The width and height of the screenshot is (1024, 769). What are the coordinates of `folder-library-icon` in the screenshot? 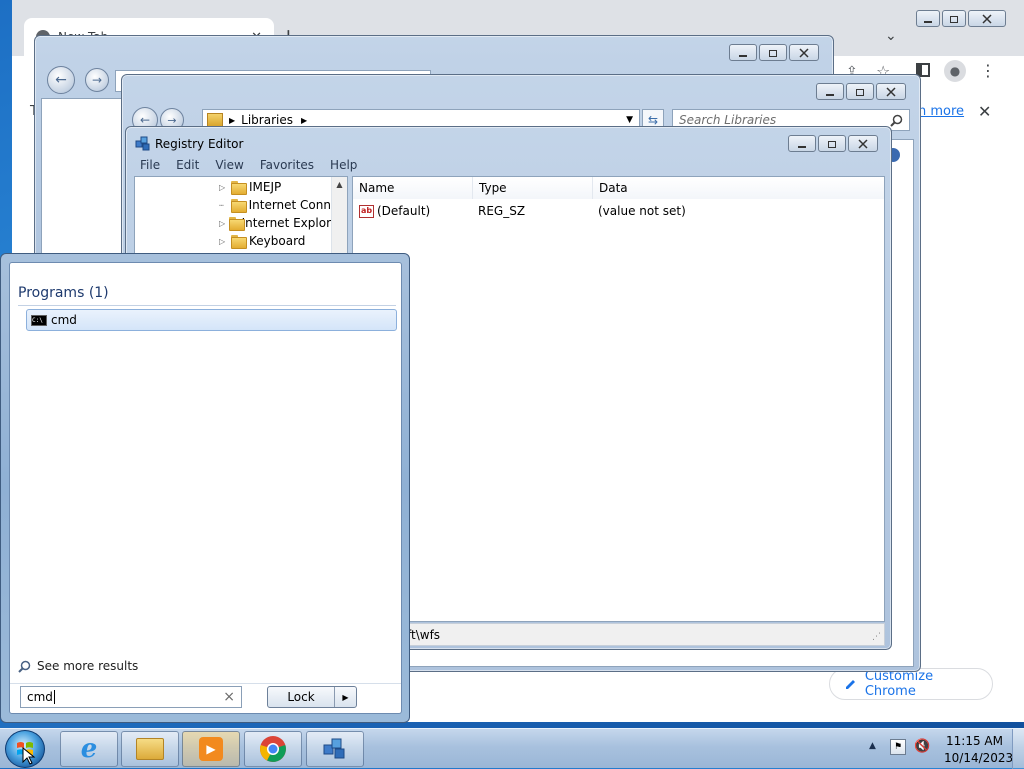 It's located at (150, 749).